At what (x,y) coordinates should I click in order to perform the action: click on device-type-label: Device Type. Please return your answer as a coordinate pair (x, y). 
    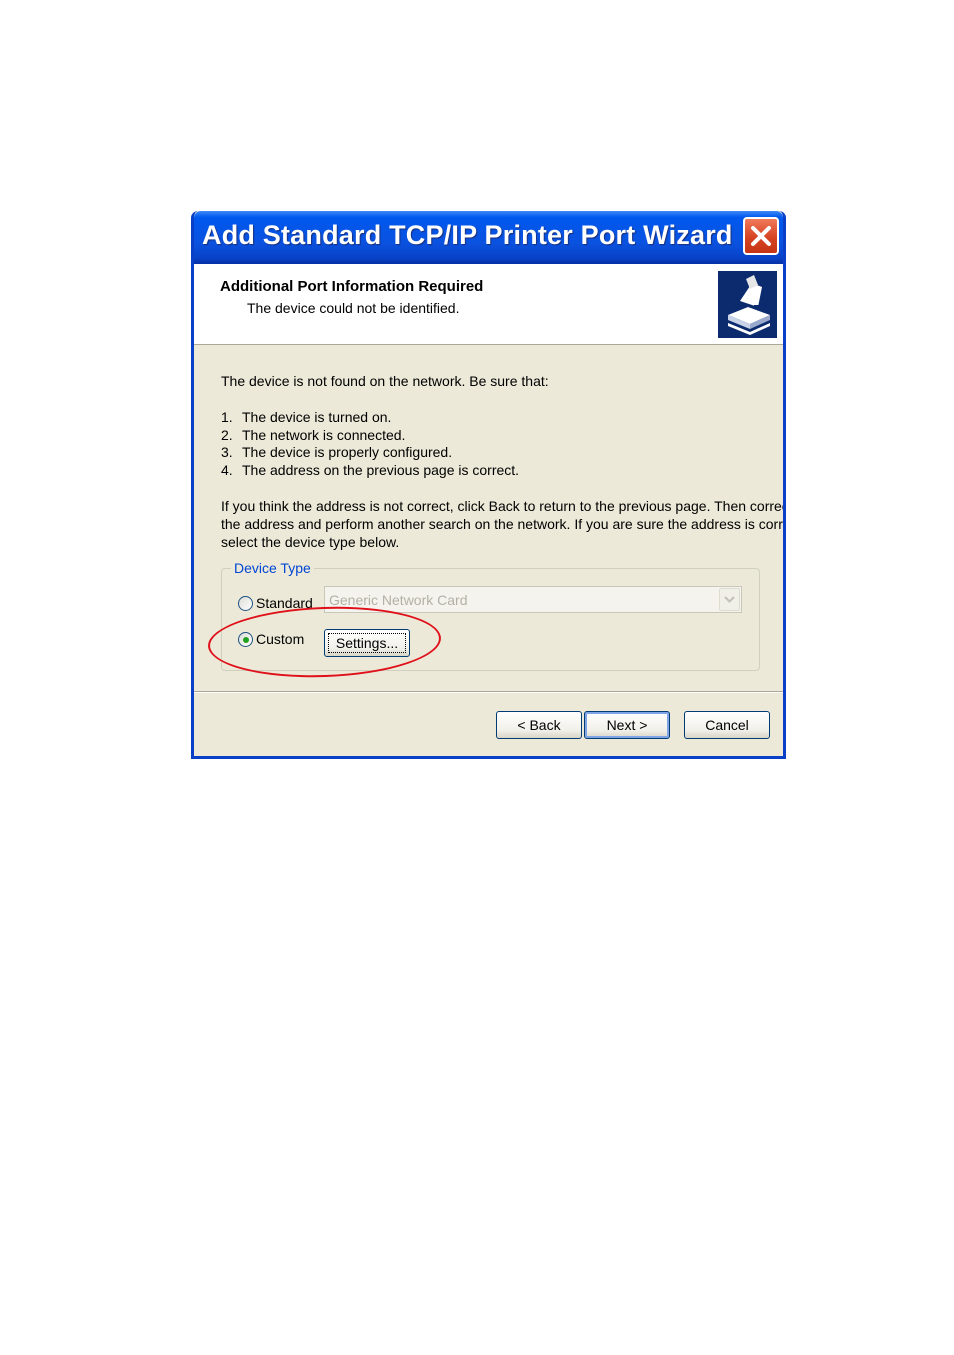
    Looking at the image, I should click on (272, 568).